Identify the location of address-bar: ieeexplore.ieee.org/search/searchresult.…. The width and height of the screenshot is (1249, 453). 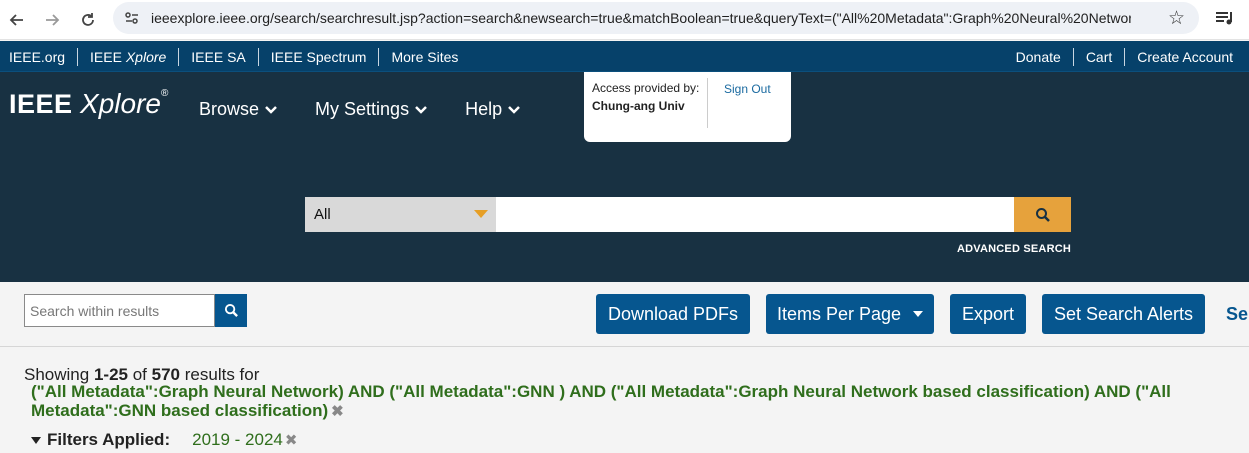
(656, 18).